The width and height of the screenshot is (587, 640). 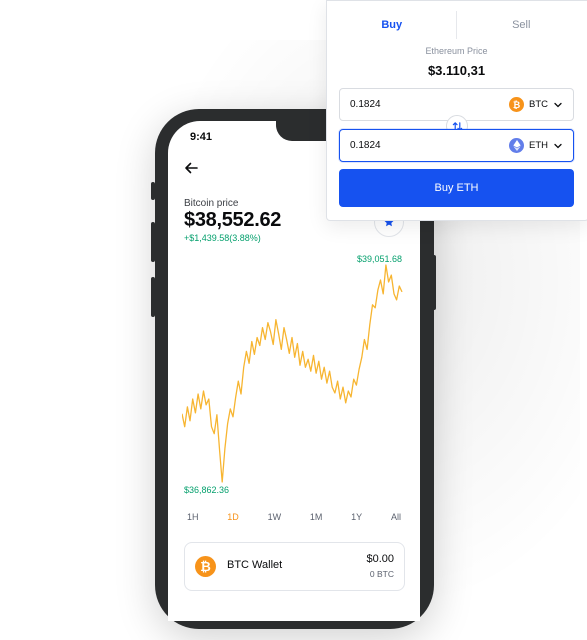 I want to click on back-arrow-icon-graphic, so click(x=191, y=168).